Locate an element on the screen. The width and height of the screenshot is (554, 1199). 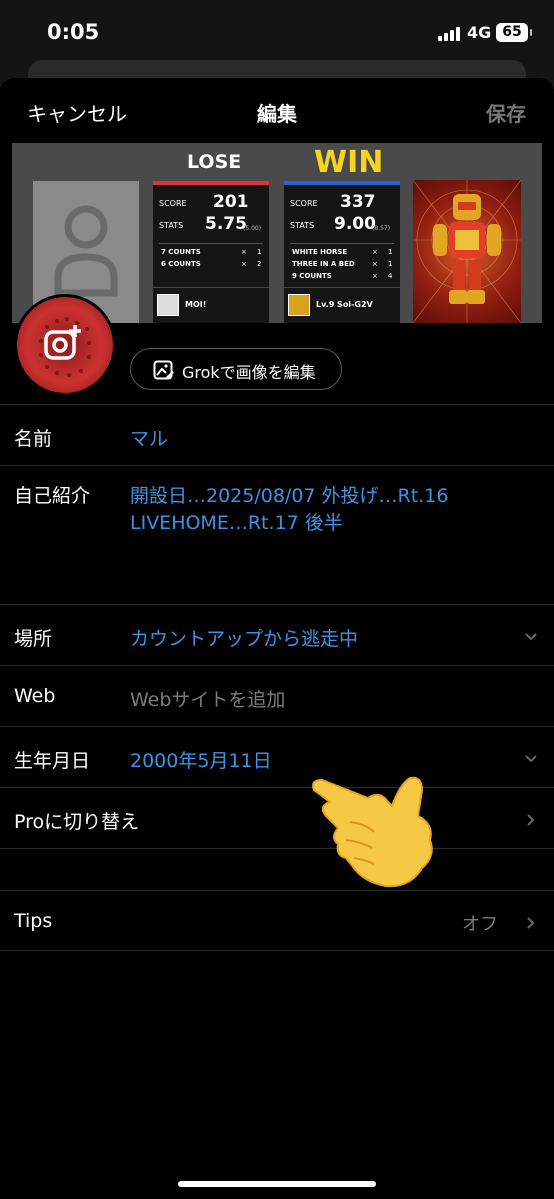
pointing-hand-icon is located at coordinates (373, 834).